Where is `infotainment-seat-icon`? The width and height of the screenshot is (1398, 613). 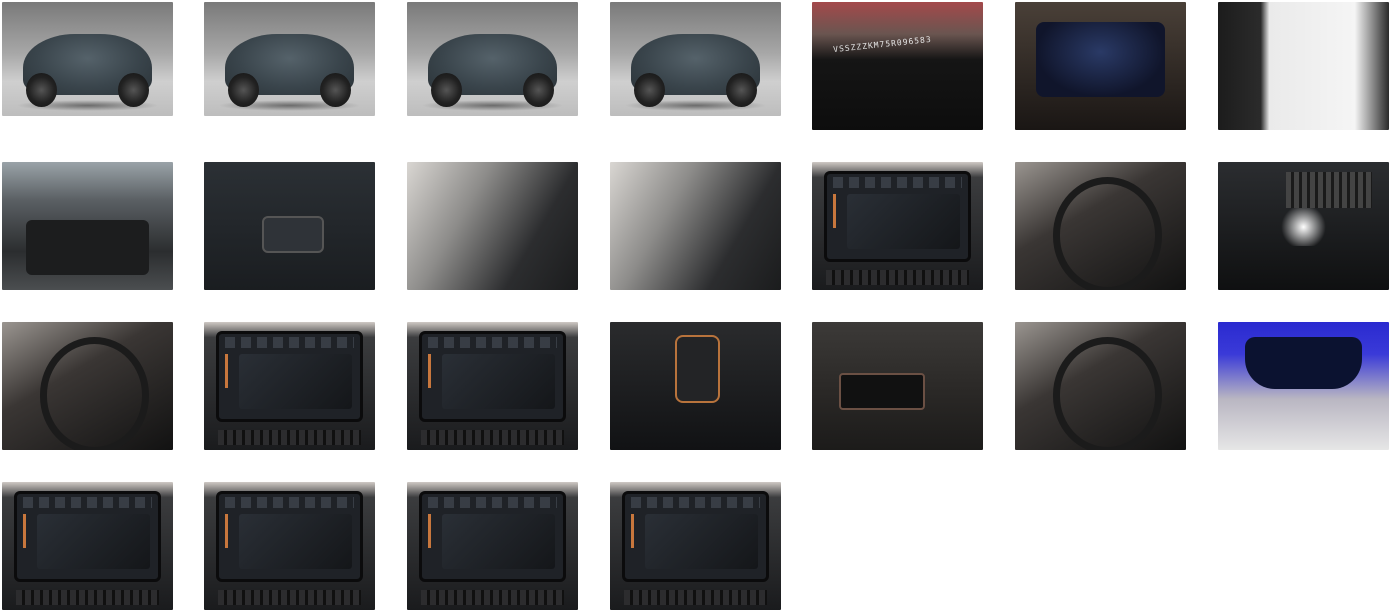 infotainment-seat-icon is located at coordinates (492, 546).